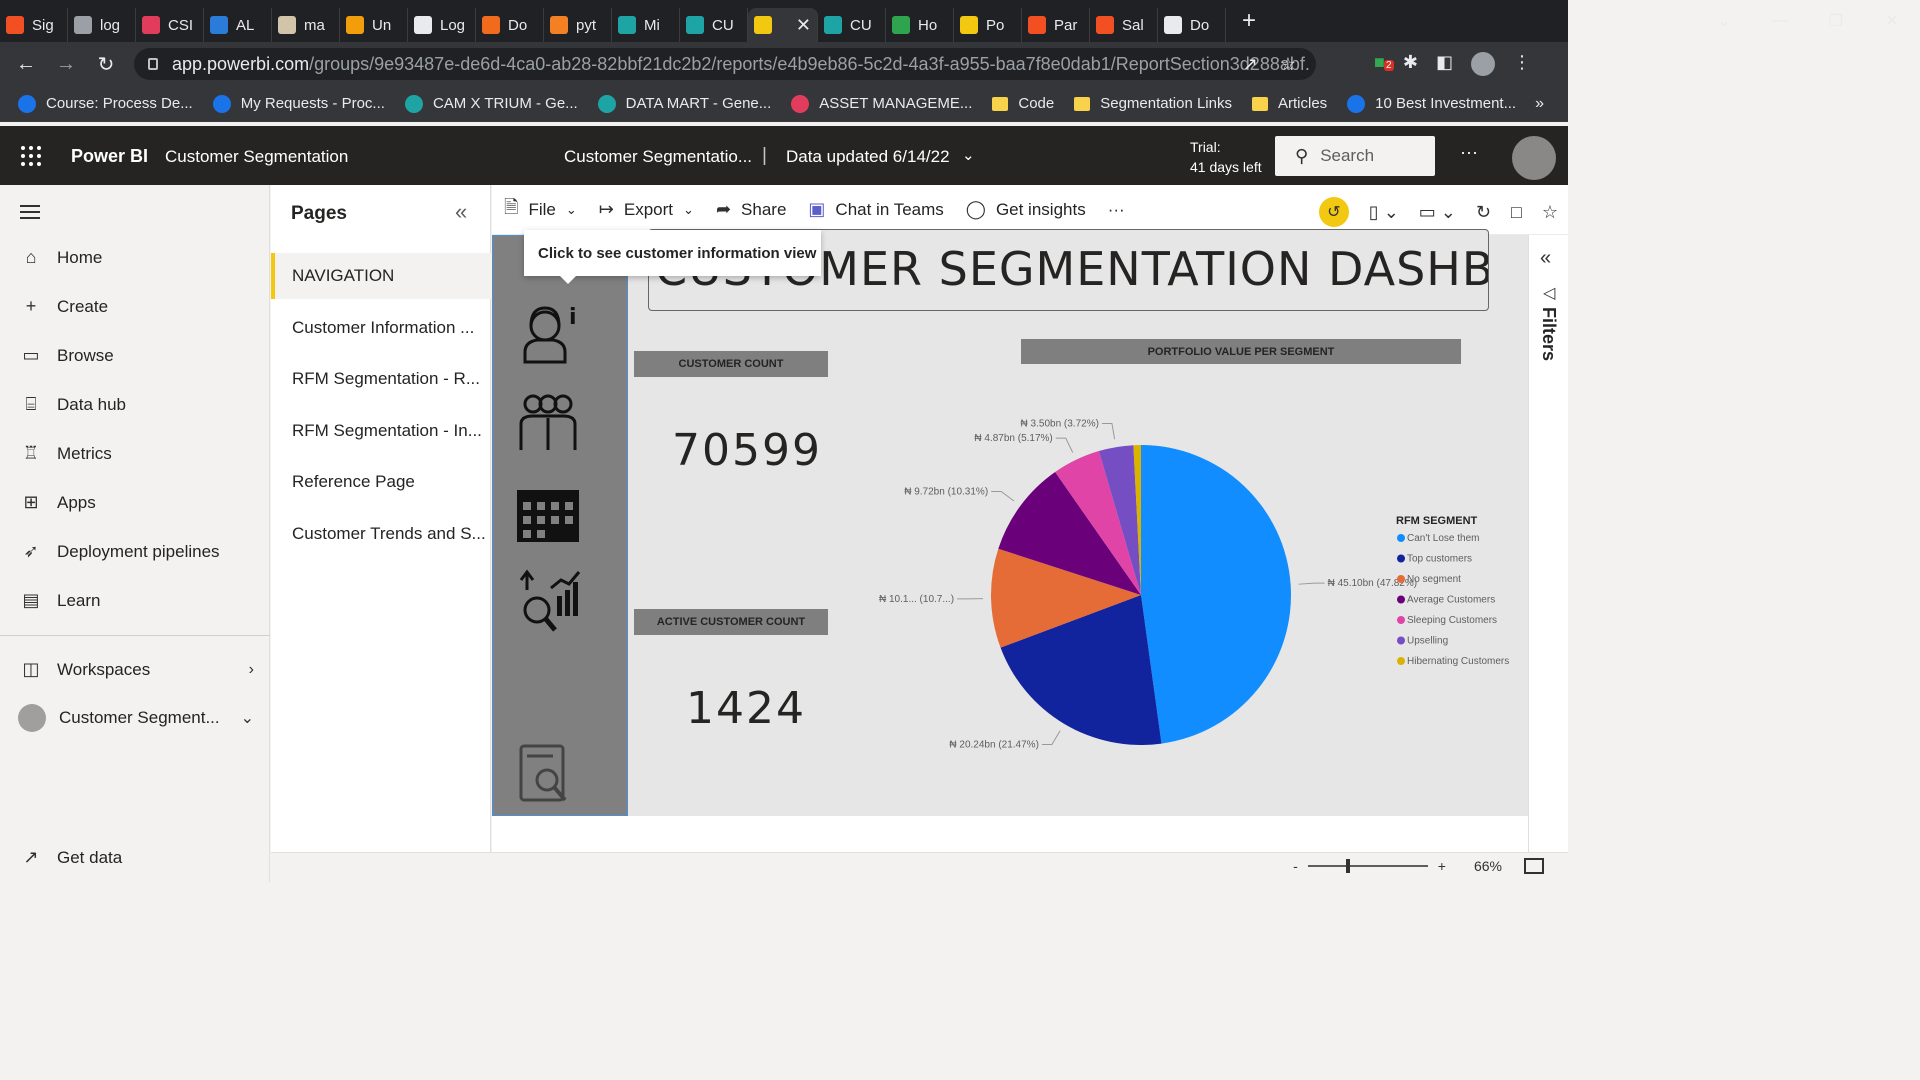 The image size is (1920, 1080). What do you see at coordinates (1444, 64) in the screenshot?
I see `sidepanel-icon: ◧` at bounding box center [1444, 64].